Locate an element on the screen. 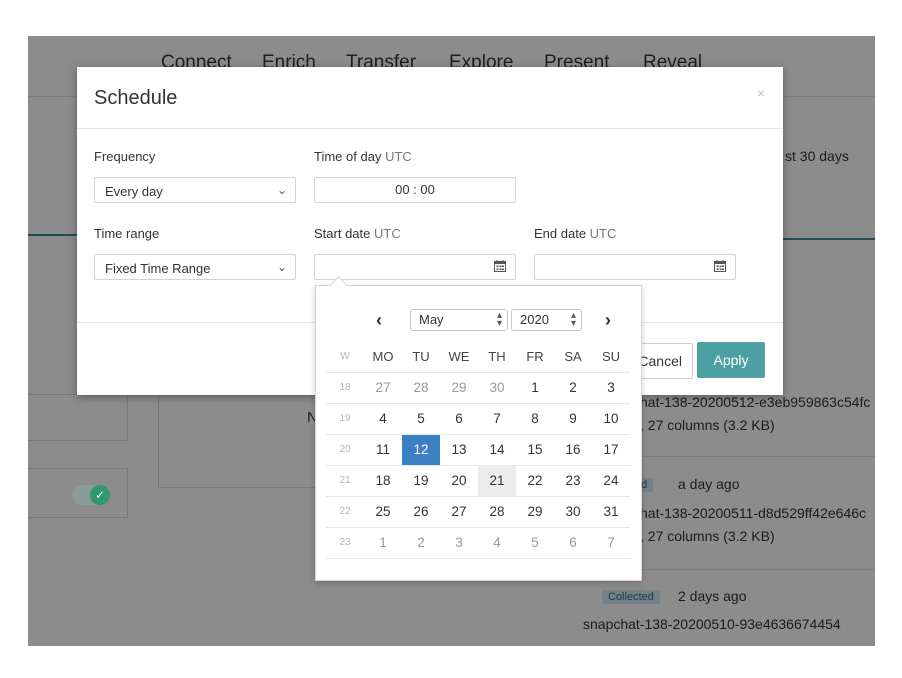 The image size is (902, 678). day-cell: 16 is located at coordinates (573, 450).